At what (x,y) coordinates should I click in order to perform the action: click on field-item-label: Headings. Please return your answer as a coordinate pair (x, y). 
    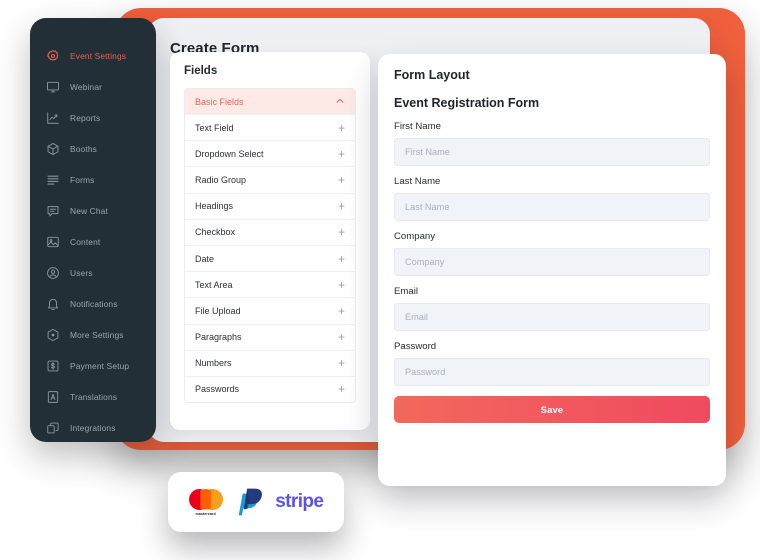
    Looking at the image, I should click on (214, 206).